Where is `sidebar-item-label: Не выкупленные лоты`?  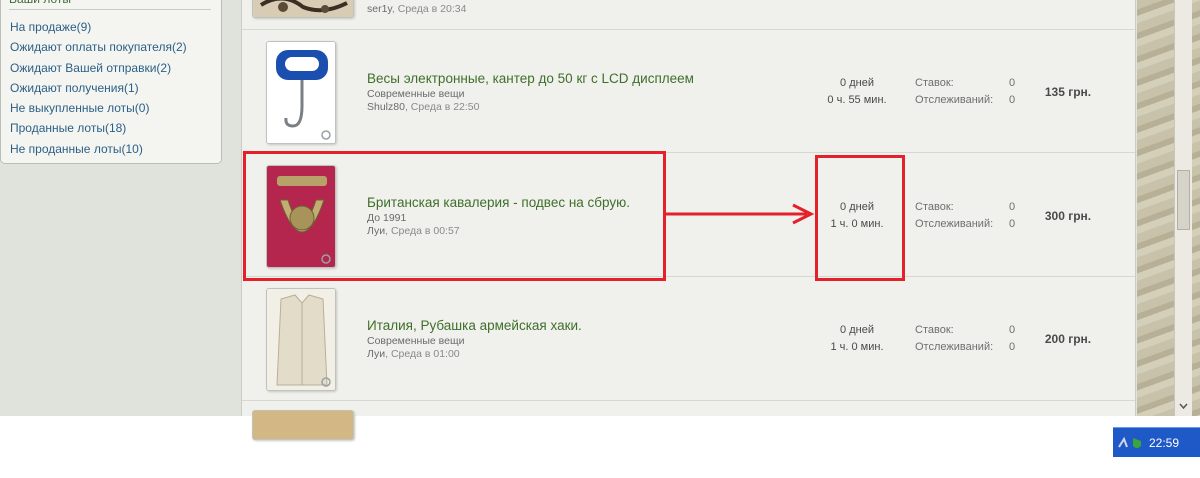 sidebar-item-label: Не выкупленные лоты is located at coordinates (72, 108).